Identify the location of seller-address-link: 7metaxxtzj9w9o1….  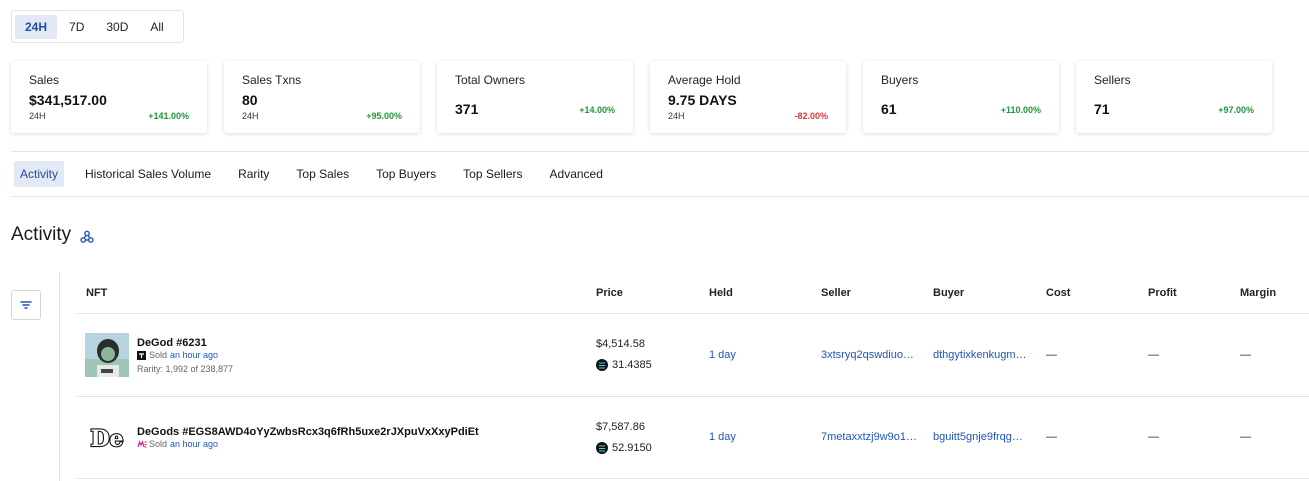
(871, 437).